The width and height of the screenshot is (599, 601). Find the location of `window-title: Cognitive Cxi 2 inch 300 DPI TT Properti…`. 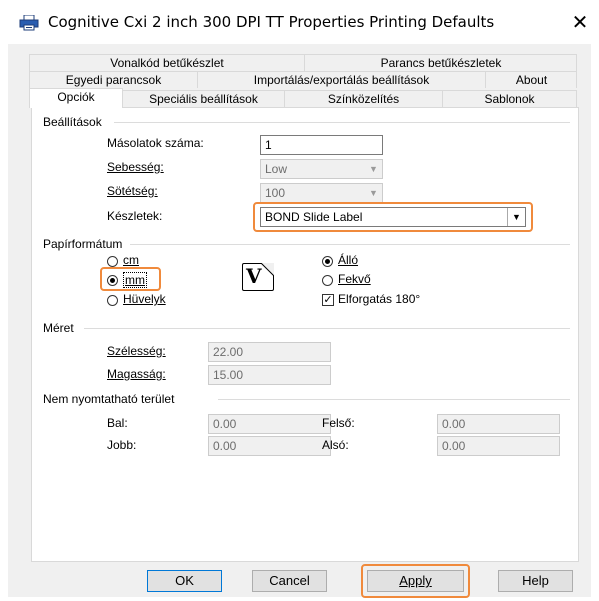

window-title: Cognitive Cxi 2 inch 300 DPI TT Properti… is located at coordinates (271, 22).